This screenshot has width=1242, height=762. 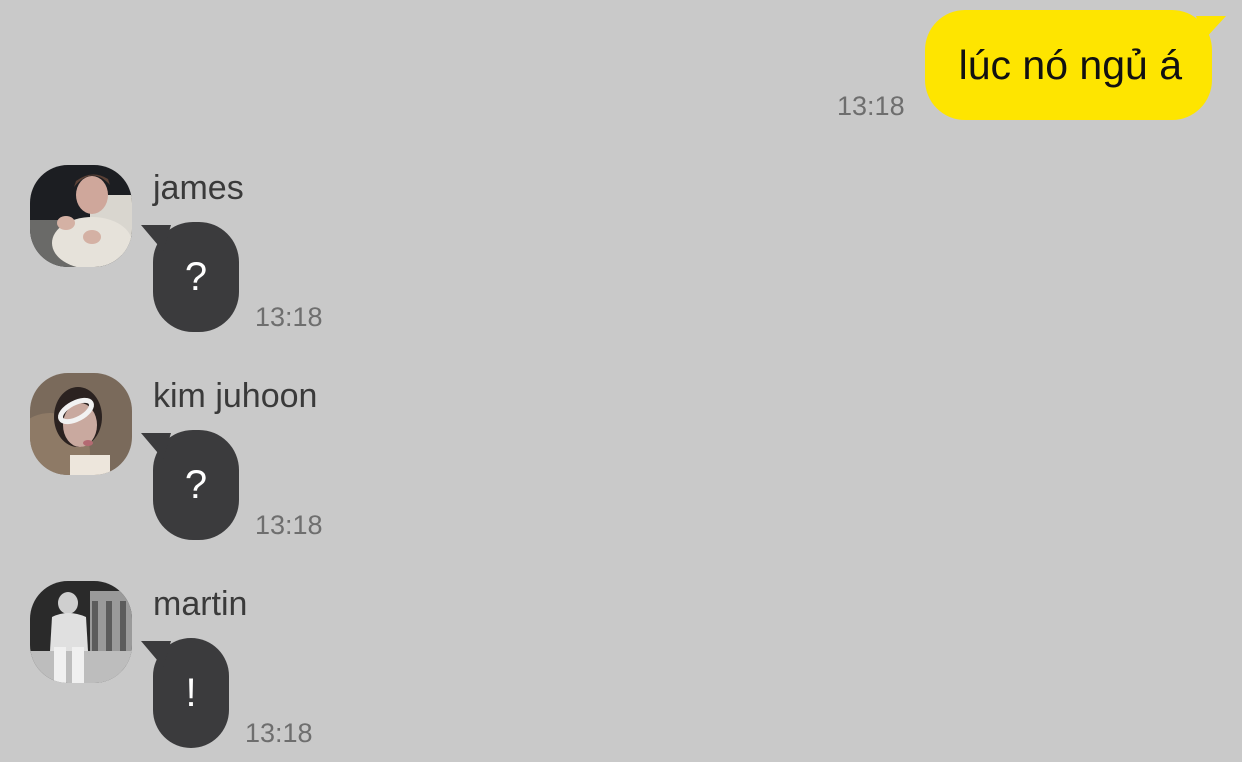 What do you see at coordinates (198, 188) in the screenshot?
I see `sender-name: james` at bounding box center [198, 188].